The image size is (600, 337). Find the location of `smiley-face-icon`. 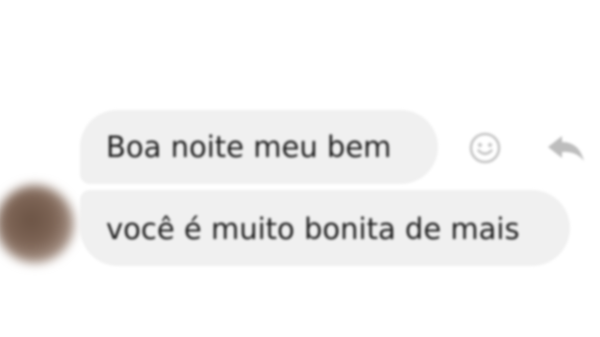

smiley-face-icon is located at coordinates (485, 148).